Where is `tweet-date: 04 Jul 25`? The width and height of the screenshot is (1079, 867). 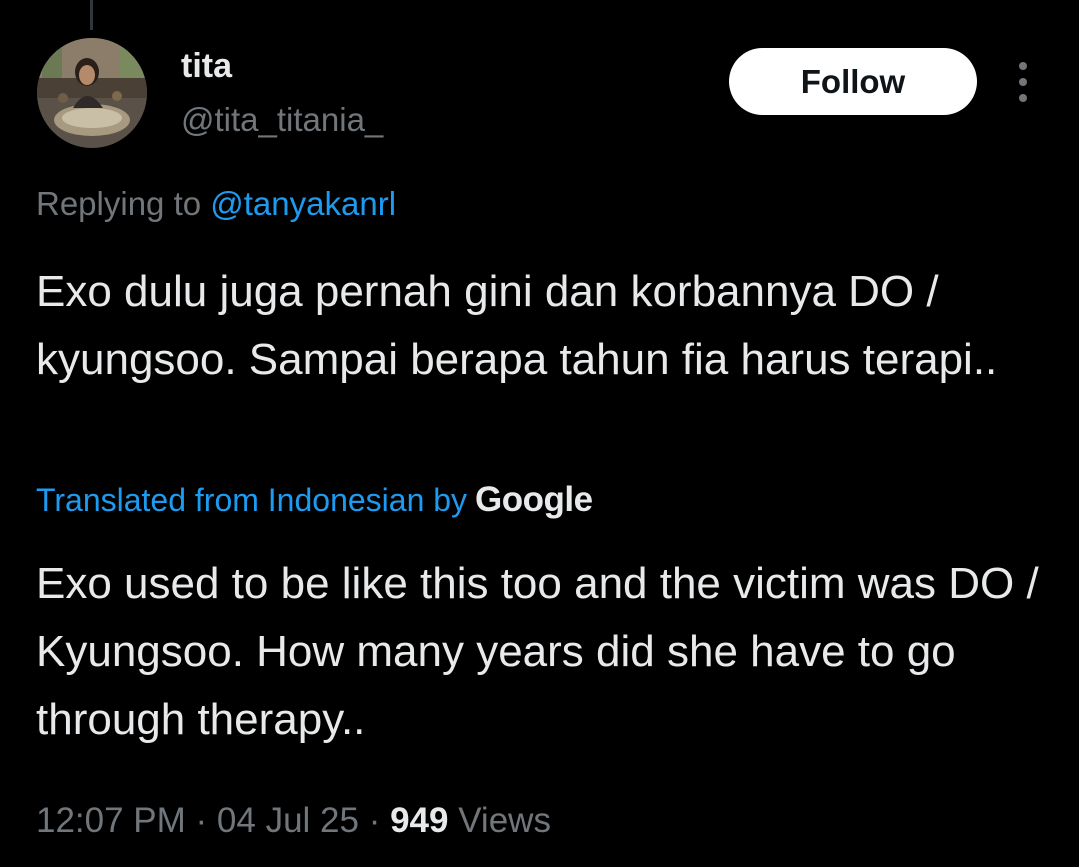
tweet-date: 04 Jul 25 is located at coordinates (288, 820).